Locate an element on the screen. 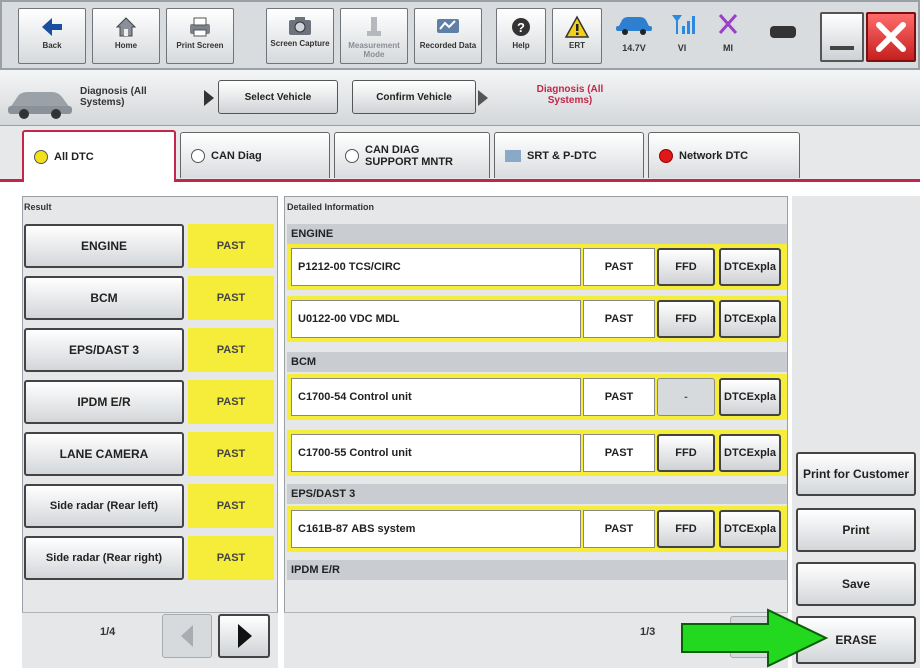 This screenshot has width=920, height=668. detail-header: Detailed Information is located at coordinates (331, 207).